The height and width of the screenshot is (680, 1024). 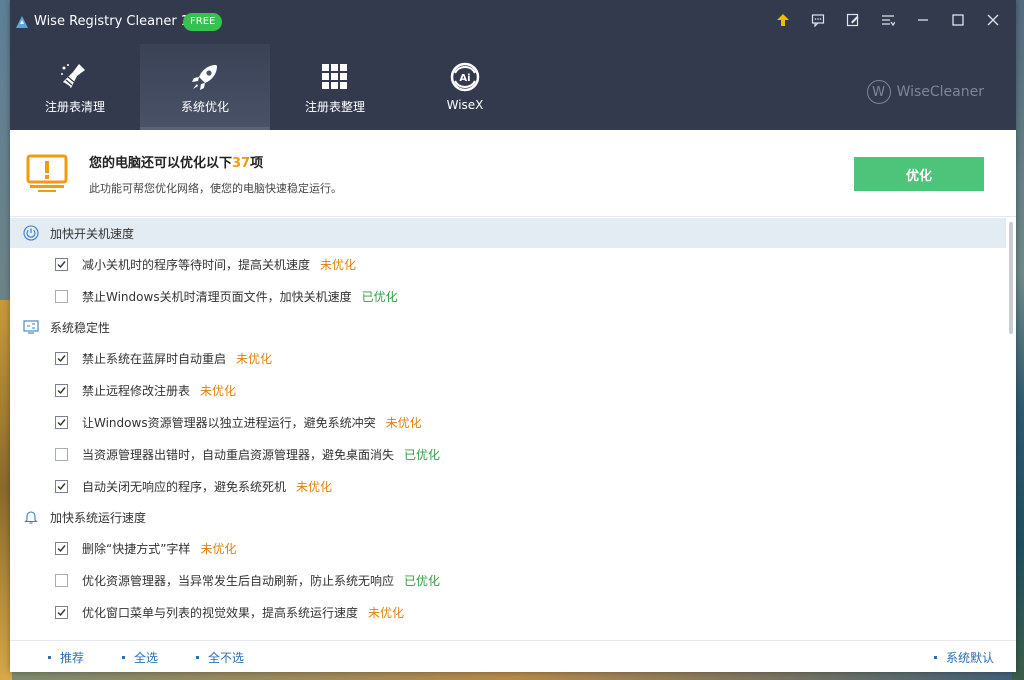 I want to click on select-all-link: 全选, so click(x=140, y=657).